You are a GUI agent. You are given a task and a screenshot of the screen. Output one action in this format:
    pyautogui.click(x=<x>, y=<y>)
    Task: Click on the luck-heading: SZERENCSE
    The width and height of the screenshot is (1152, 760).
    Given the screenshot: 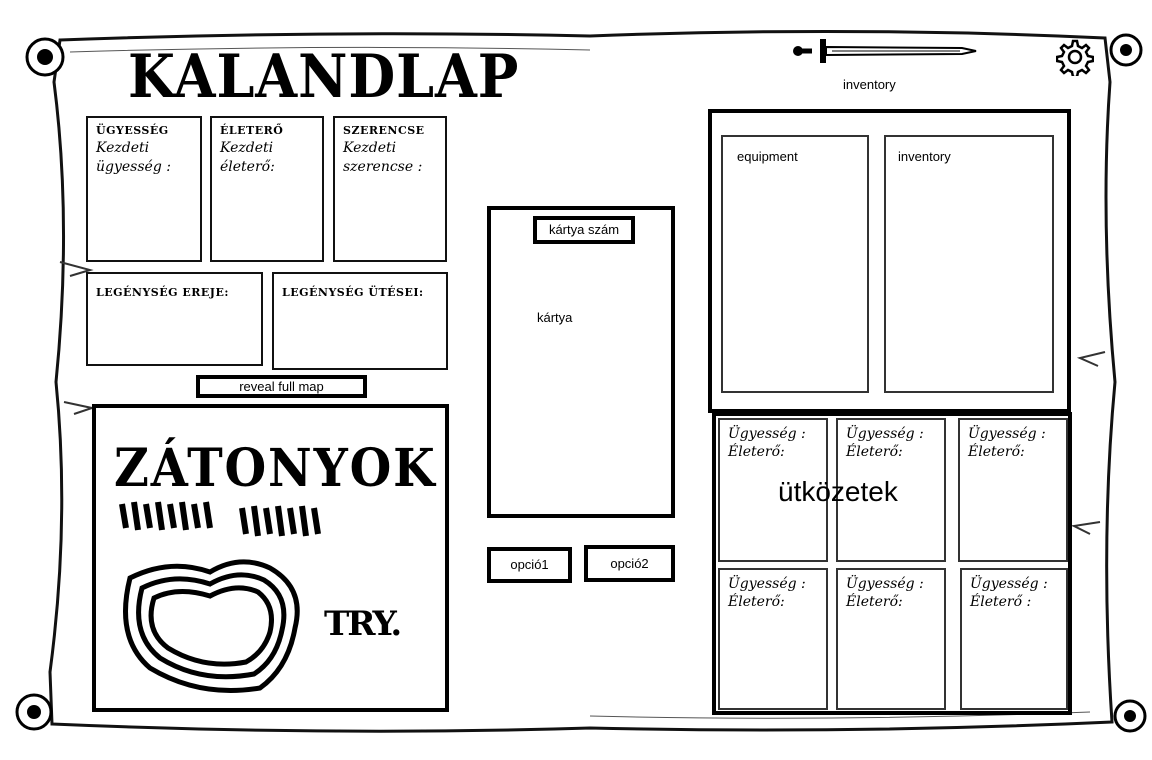 What is the action you would take?
    pyautogui.click(x=384, y=130)
    